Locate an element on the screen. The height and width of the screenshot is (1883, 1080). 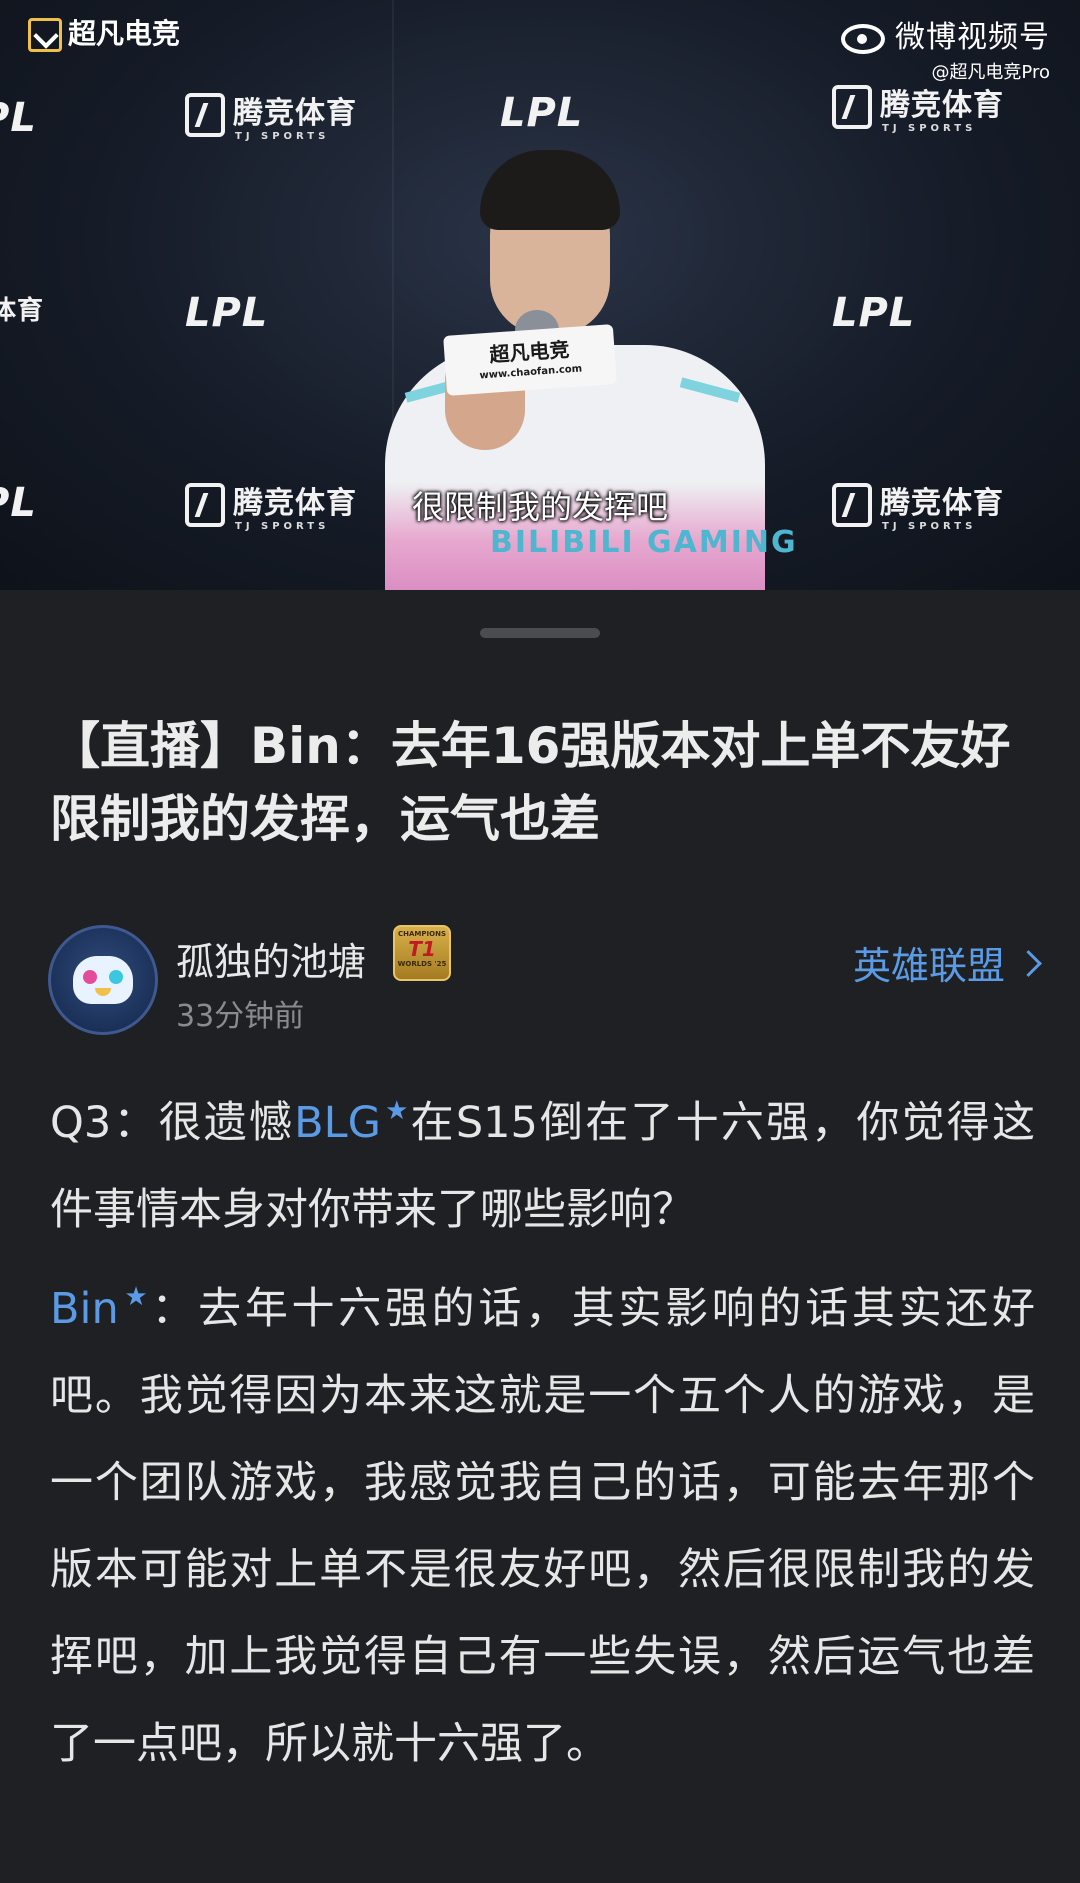
post-timestamp: 33分钟前 is located at coordinates (240, 1016).